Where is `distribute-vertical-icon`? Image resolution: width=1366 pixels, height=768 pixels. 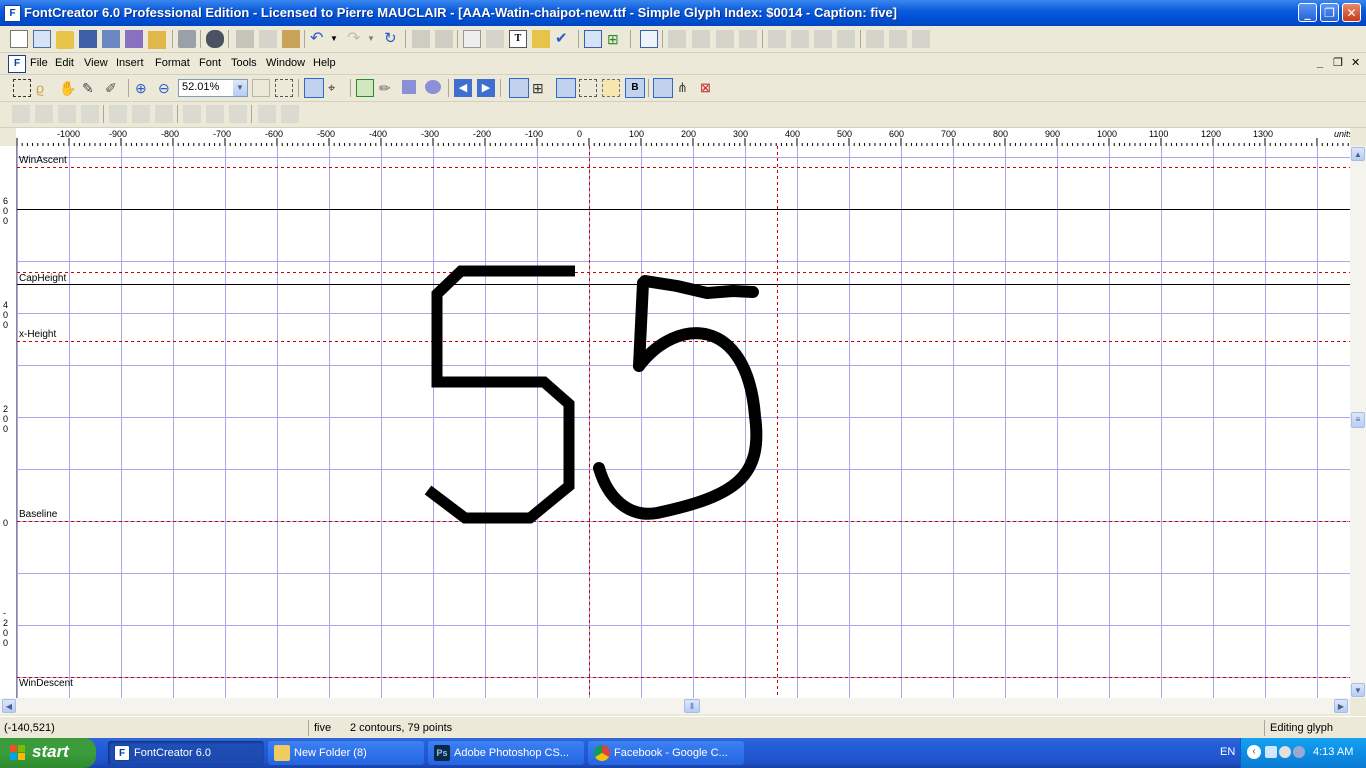
distribute-vertical-icon is located at coordinates (290, 114).